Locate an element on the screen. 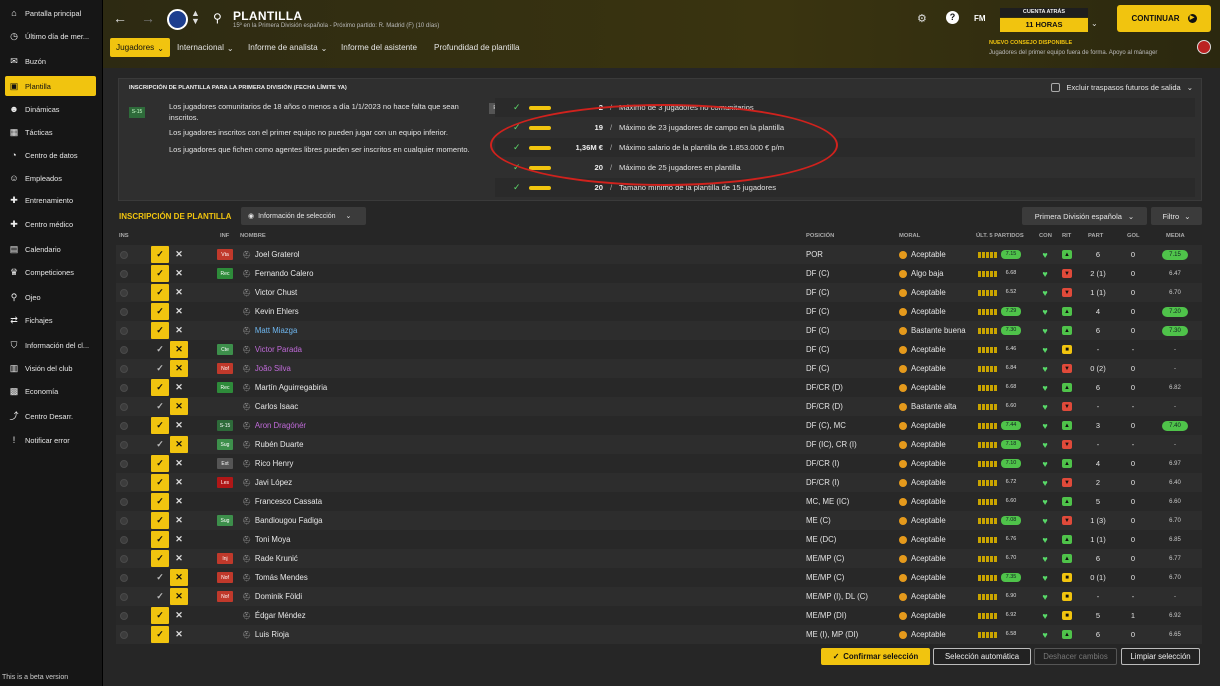 This screenshot has width=1220, height=686. column-header-inf: INF is located at coordinates (224, 236).